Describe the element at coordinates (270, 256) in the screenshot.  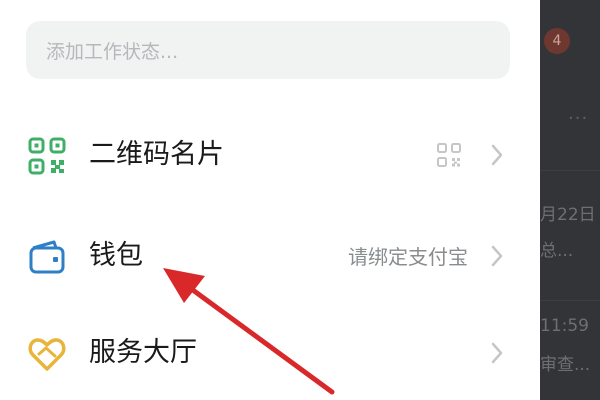
I see `menu-item-wallet: 钱包 请绑定支付宝` at that location.